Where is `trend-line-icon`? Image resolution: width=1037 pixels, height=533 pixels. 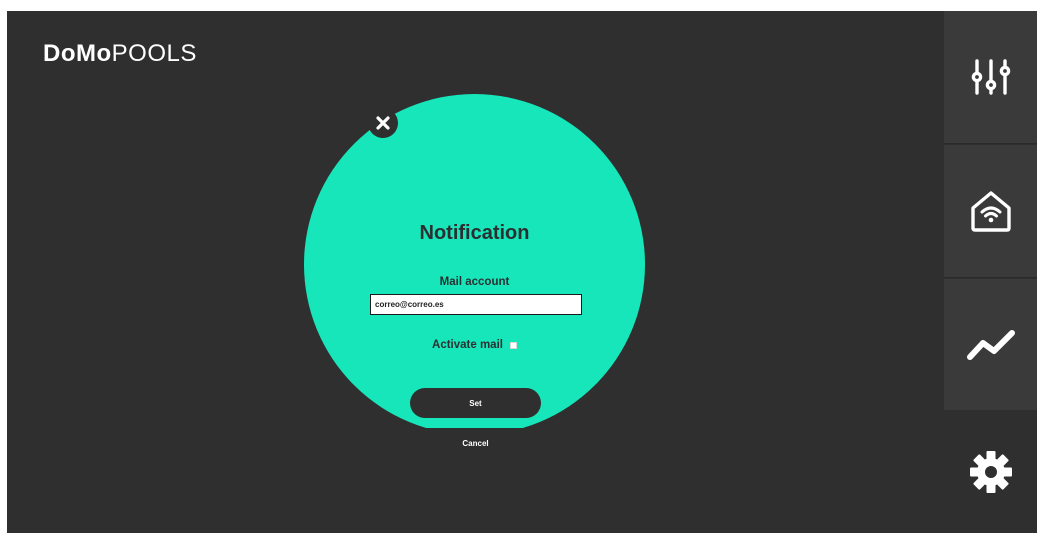
trend-line-icon is located at coordinates (990, 344).